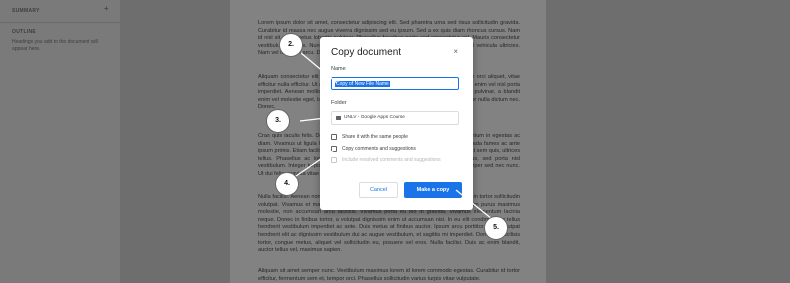 This screenshot has height=283, width=790. What do you see at coordinates (496, 228) in the screenshot?
I see `step-callout-5: 5.` at bounding box center [496, 228].